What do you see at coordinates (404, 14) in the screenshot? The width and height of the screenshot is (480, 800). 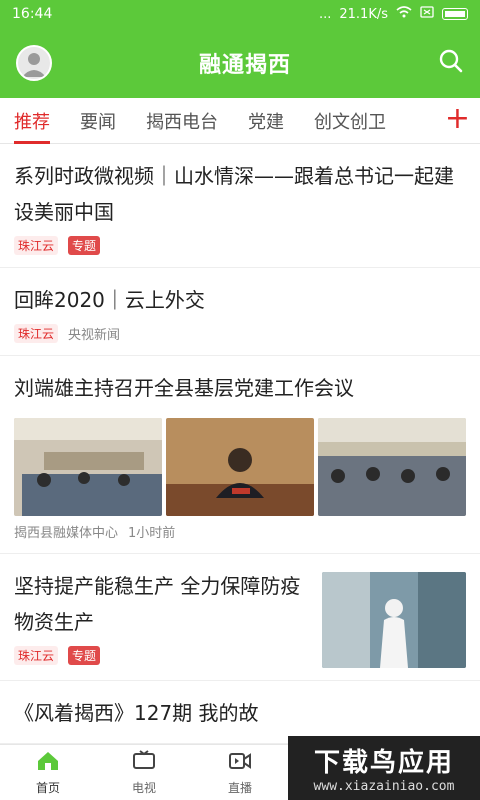 I see `wifi-icon` at bounding box center [404, 14].